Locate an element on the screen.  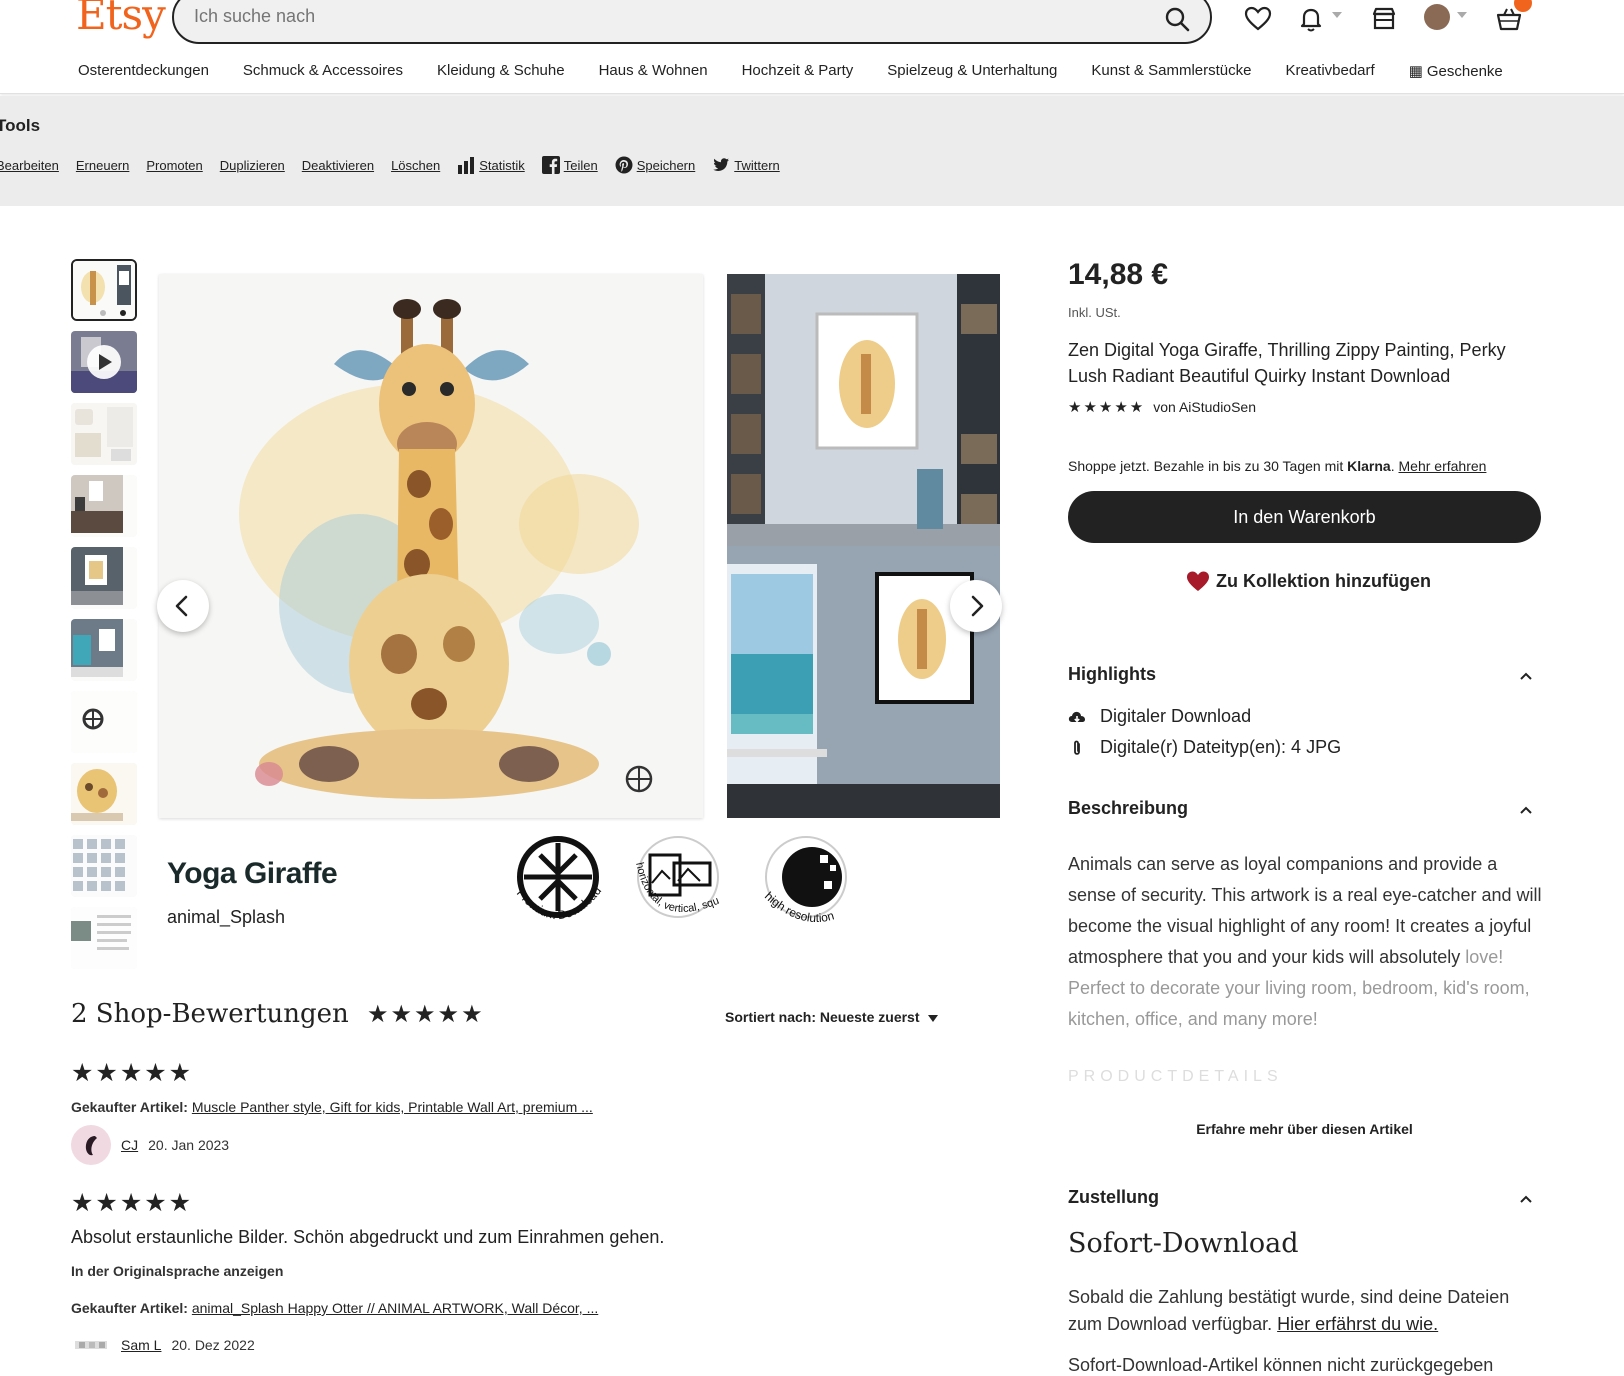
twitter-icon is located at coordinates (721, 164).